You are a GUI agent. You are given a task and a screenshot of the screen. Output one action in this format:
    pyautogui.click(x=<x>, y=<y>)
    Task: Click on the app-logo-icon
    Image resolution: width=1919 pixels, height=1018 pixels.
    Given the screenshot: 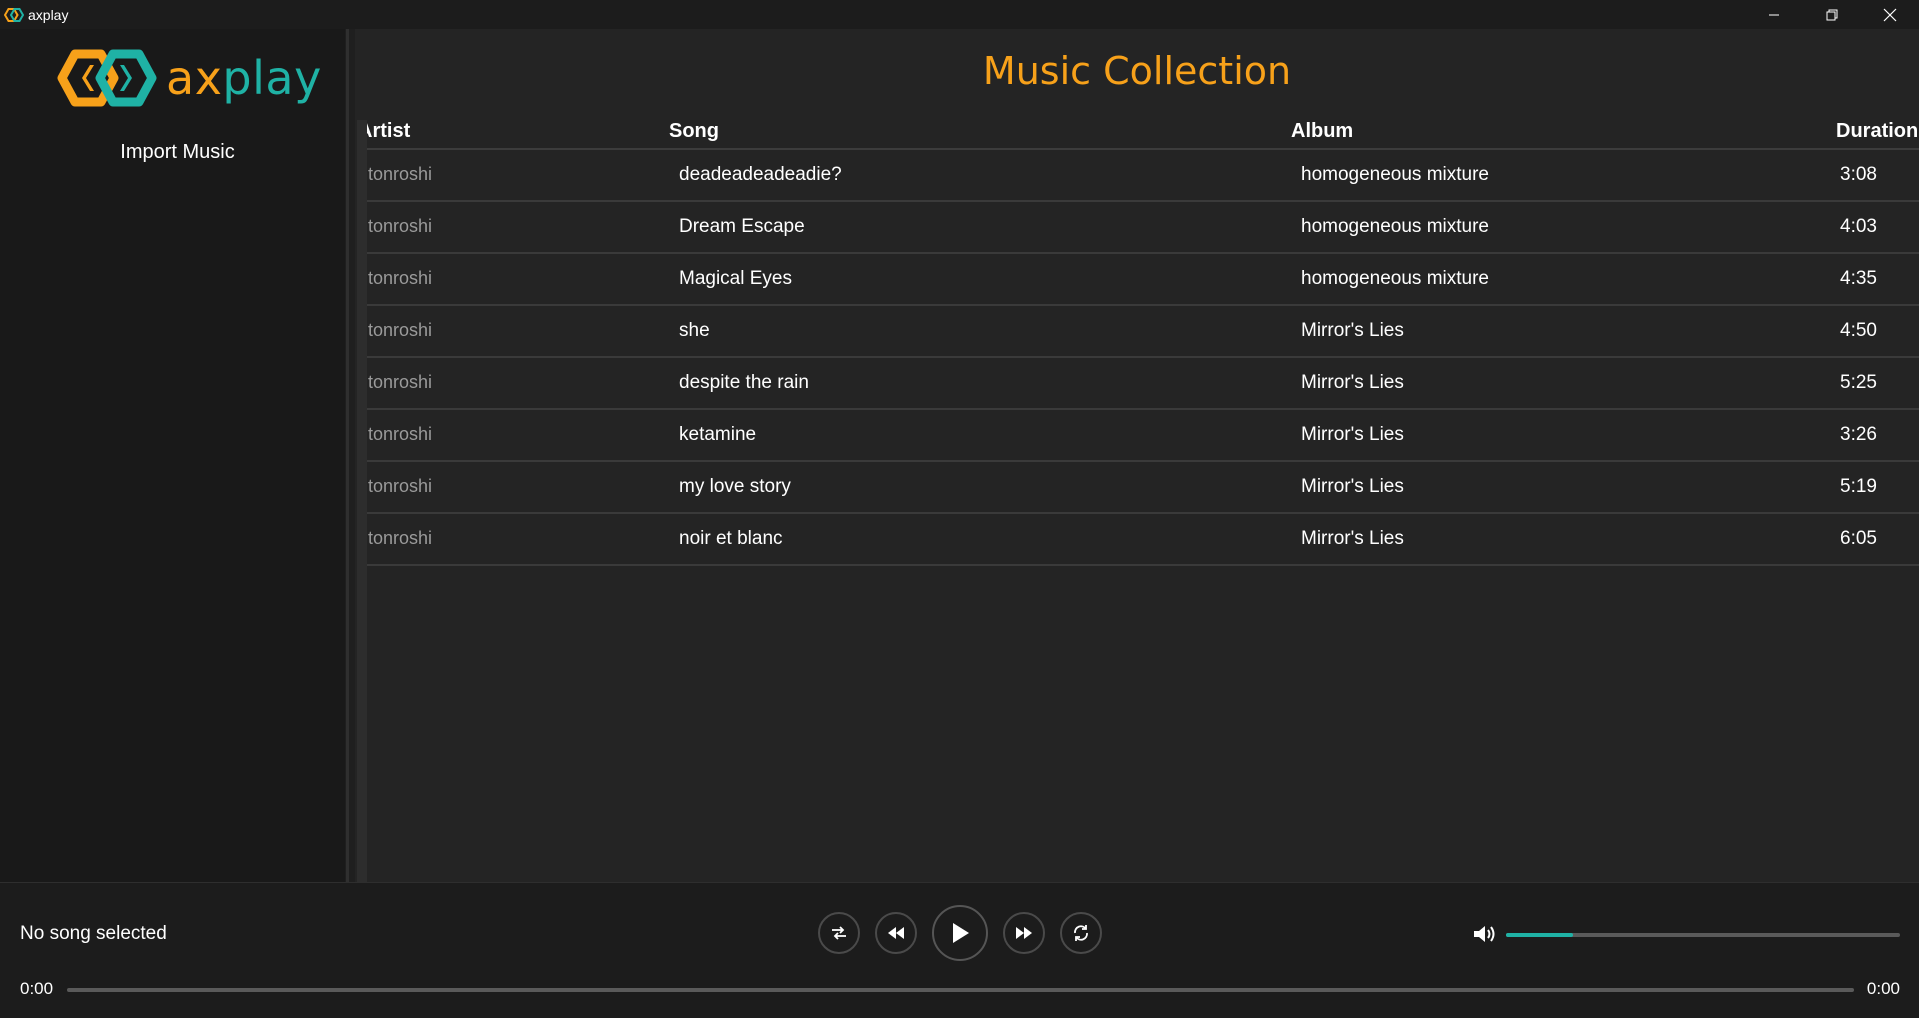 What is the action you would take?
    pyautogui.click(x=14, y=14)
    